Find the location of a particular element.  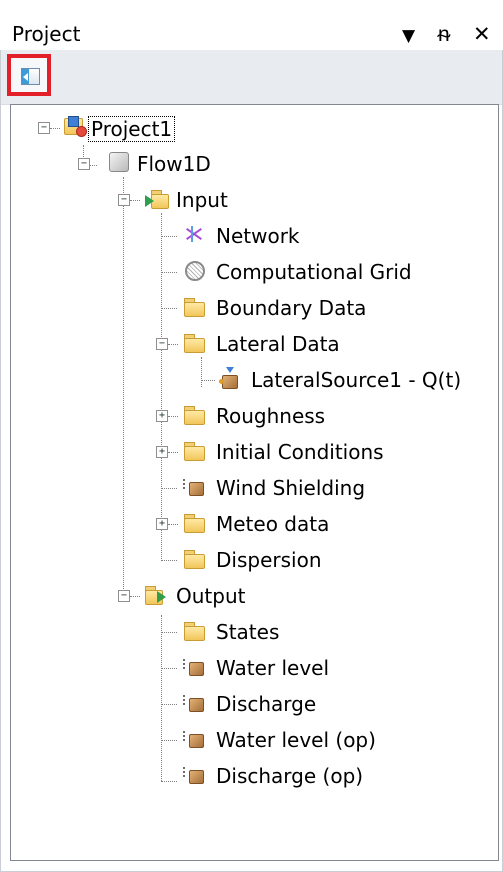

tree-label-initial-conditions: Initial Conditions is located at coordinates (300, 452).